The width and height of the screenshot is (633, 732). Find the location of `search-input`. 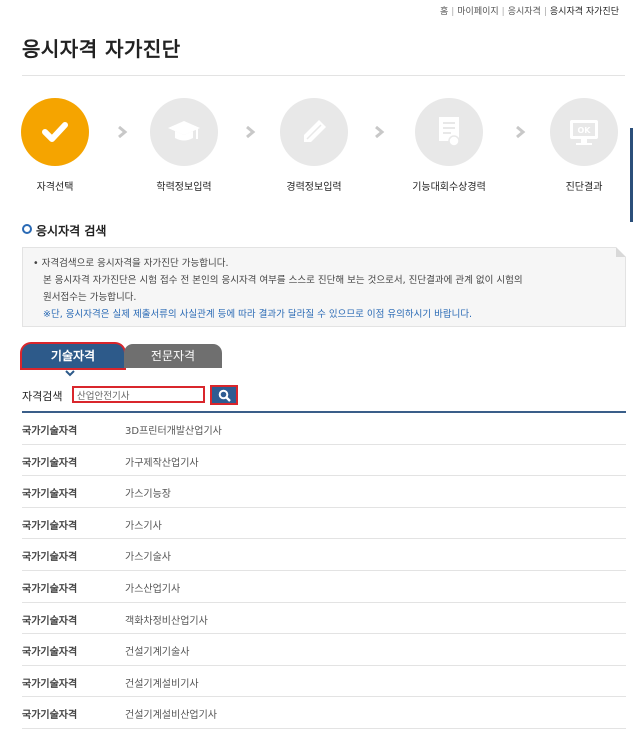

search-input is located at coordinates (138, 394).